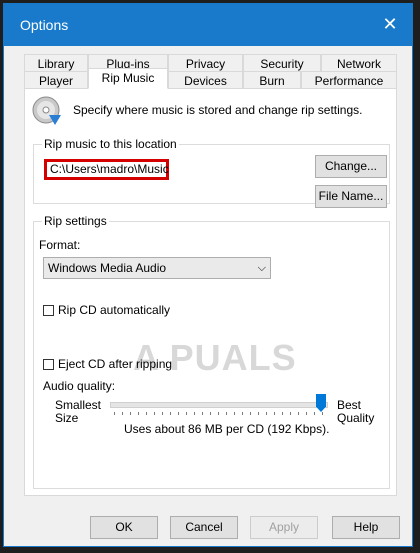  What do you see at coordinates (67, 418) in the screenshot?
I see `size-label: Size` at bounding box center [67, 418].